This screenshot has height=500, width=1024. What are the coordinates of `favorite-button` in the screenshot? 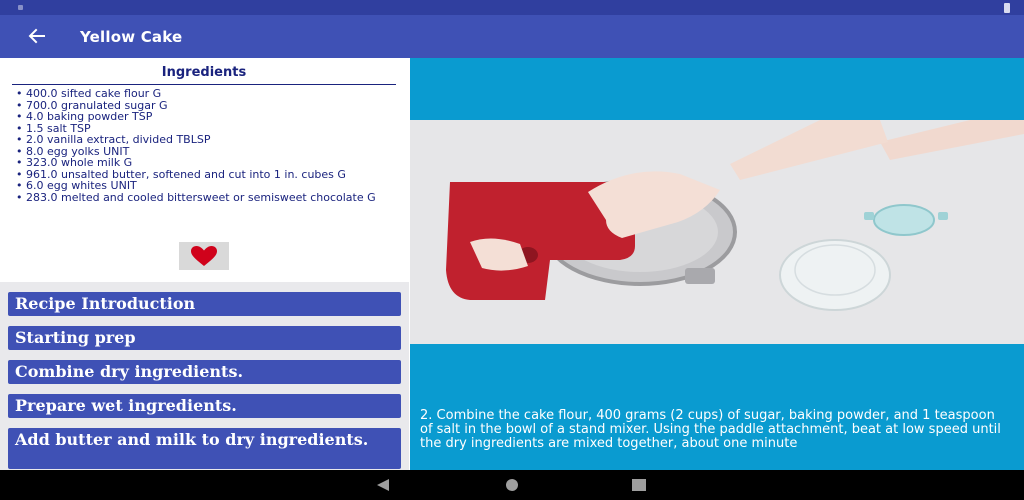 It's located at (204, 256).